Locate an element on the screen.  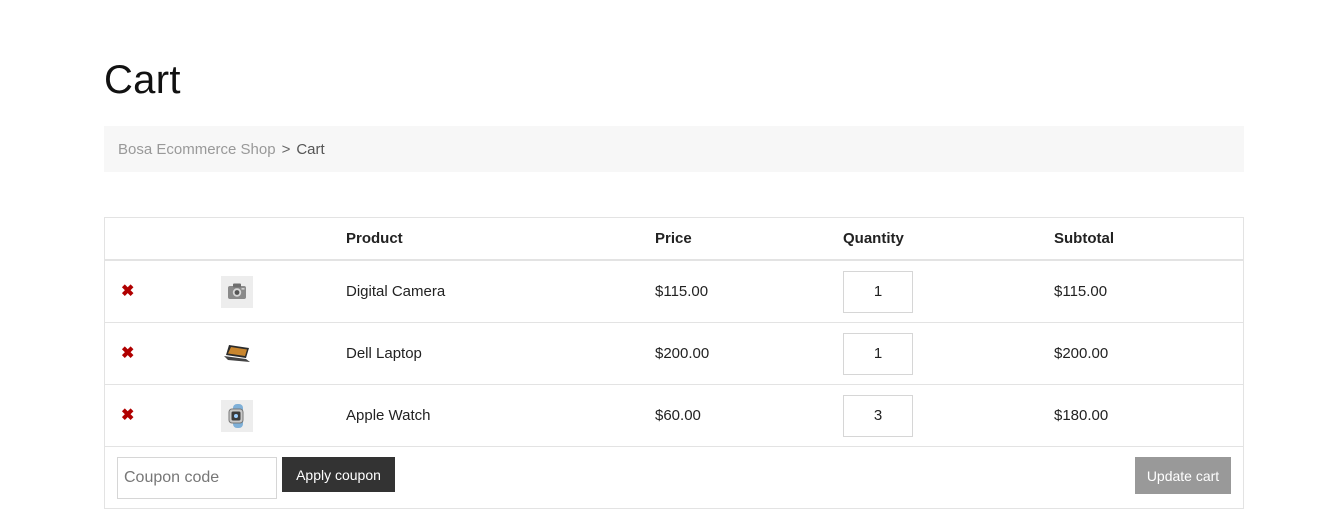
update-cart-button: Update cart is located at coordinates (1183, 475).